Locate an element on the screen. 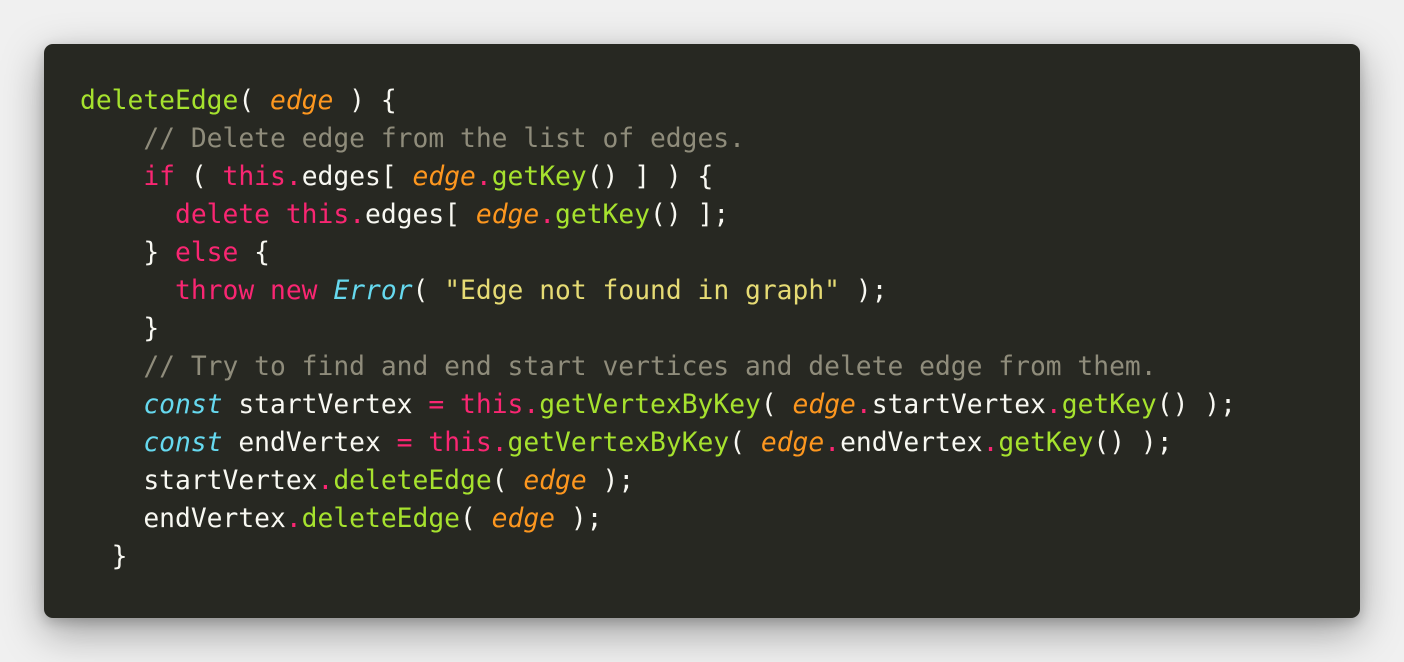 The height and width of the screenshot is (662, 1404). code-line: if ( this.edges[ edge.getKey() ] ) { is located at coordinates (658, 177).